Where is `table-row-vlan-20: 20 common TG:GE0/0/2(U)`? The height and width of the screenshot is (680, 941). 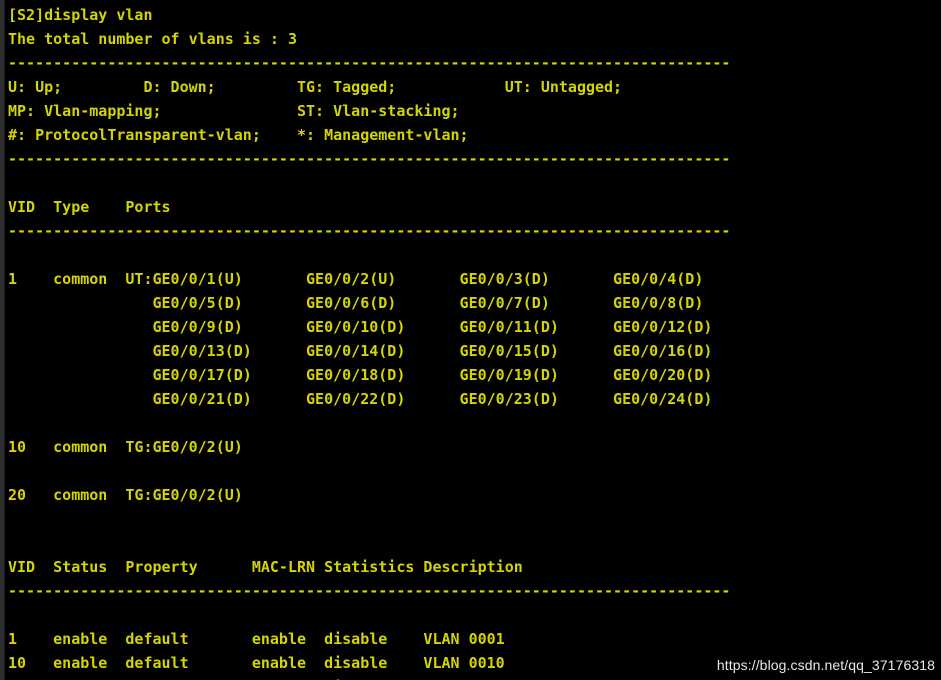 table-row-vlan-20: 20 common TG:GE0/0/2(U) is located at coordinates (125, 495).